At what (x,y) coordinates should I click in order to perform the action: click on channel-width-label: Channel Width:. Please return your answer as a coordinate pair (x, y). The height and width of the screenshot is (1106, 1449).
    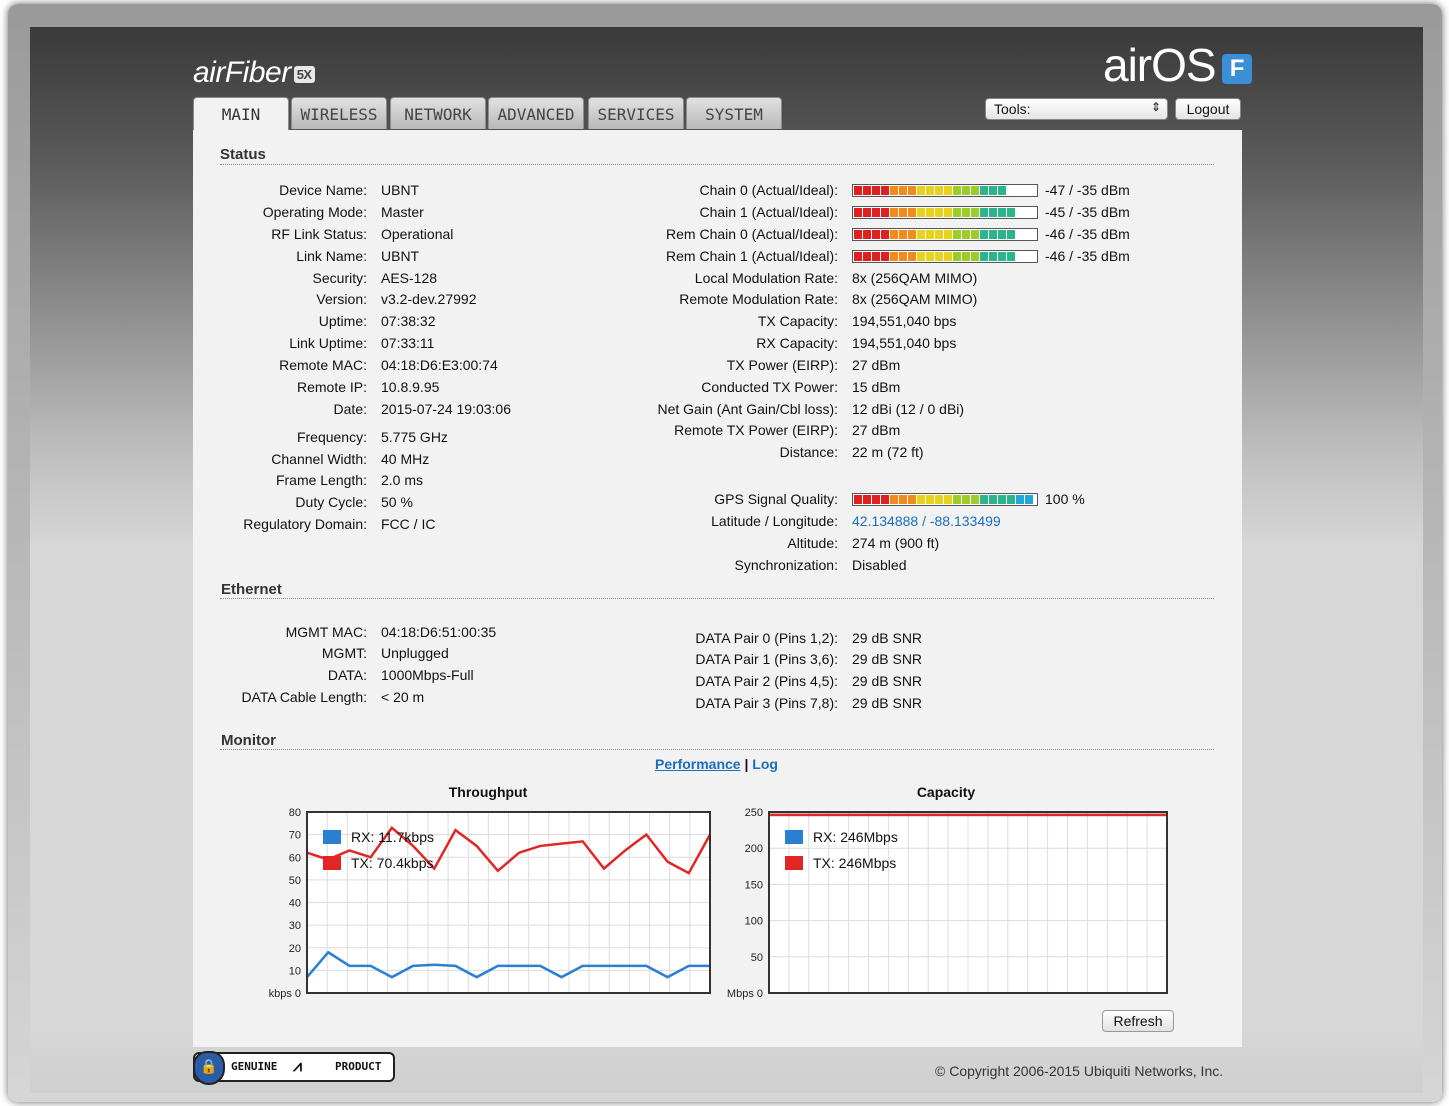
    Looking at the image, I should click on (319, 459).